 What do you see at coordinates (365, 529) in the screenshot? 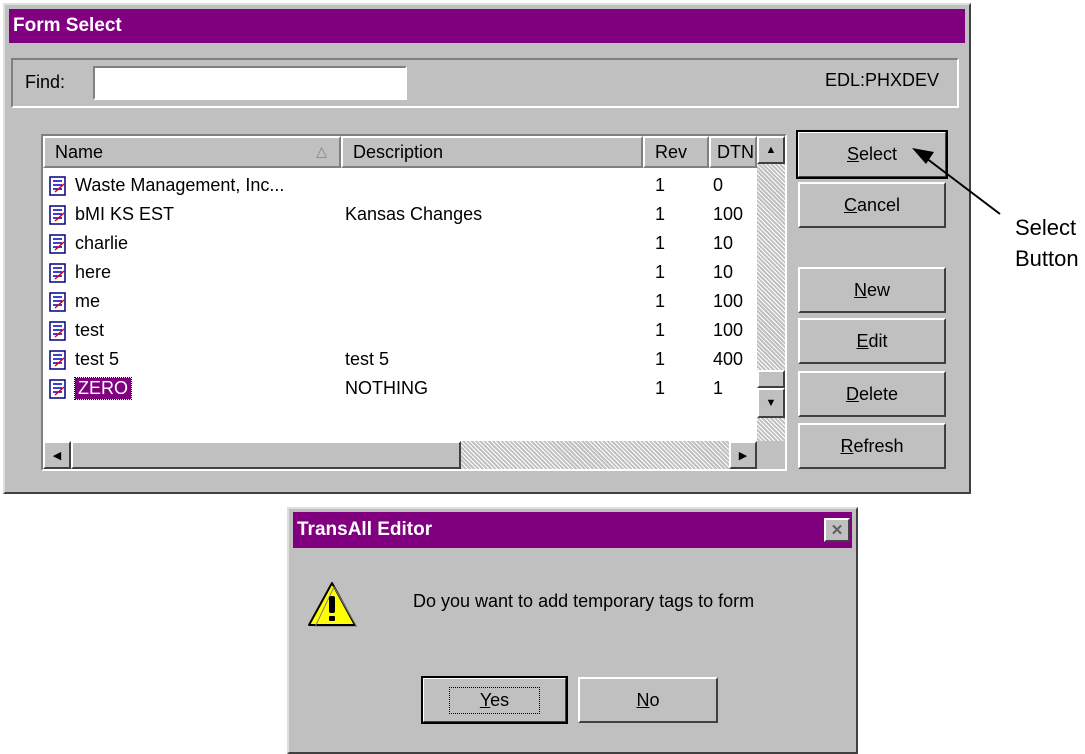
I see `dialog-title: TransAll Editor` at bounding box center [365, 529].